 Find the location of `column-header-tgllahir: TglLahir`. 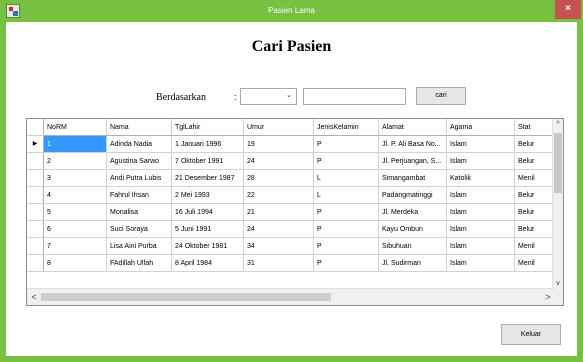

column-header-tgllahir: TglLahir is located at coordinates (208, 127).